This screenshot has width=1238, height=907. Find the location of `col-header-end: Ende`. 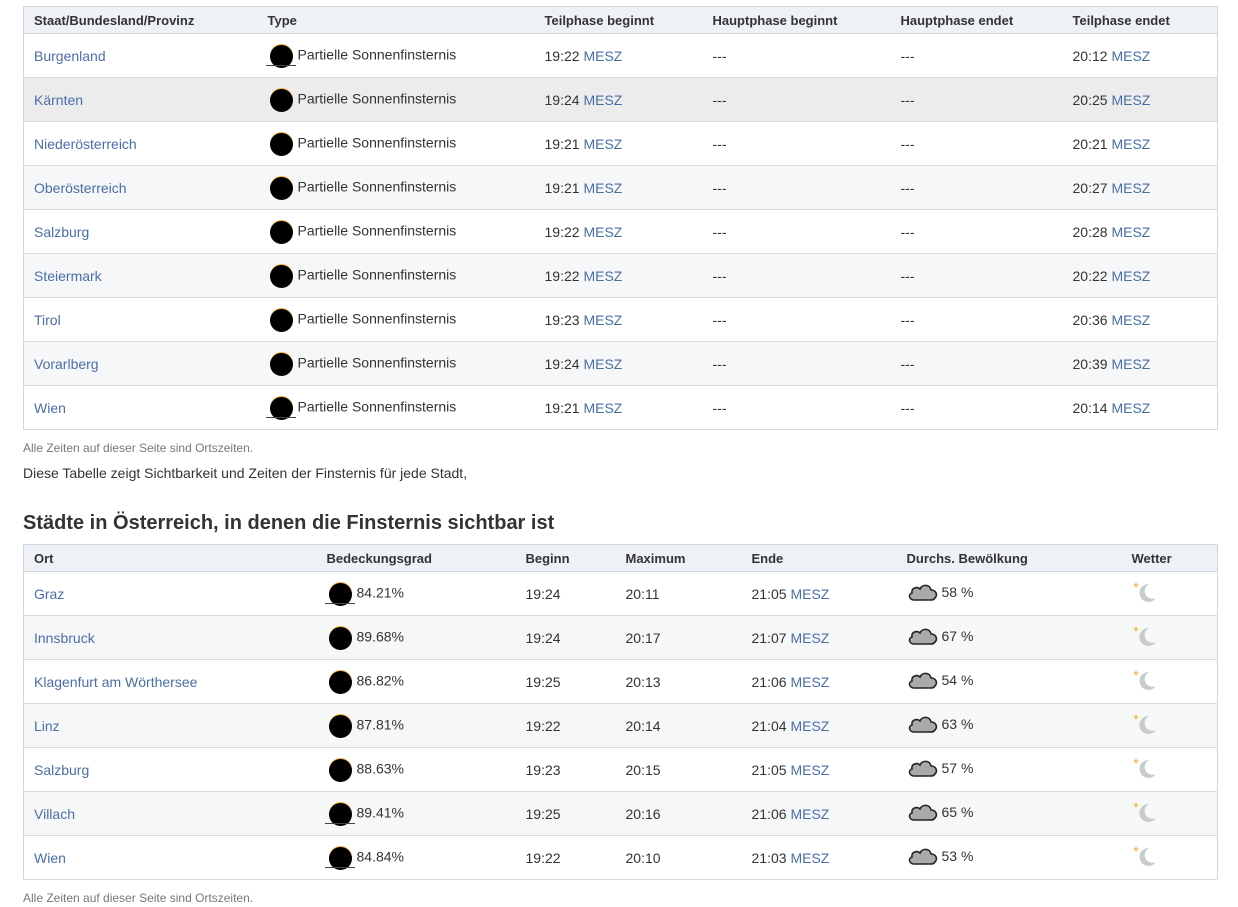

col-header-end: Ende is located at coordinates (819, 558).